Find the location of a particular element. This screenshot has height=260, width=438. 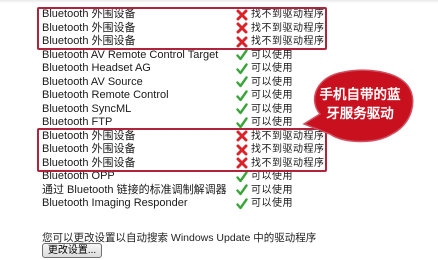

device-name: Bluetooth Imaging Responder is located at coordinates (115, 203).